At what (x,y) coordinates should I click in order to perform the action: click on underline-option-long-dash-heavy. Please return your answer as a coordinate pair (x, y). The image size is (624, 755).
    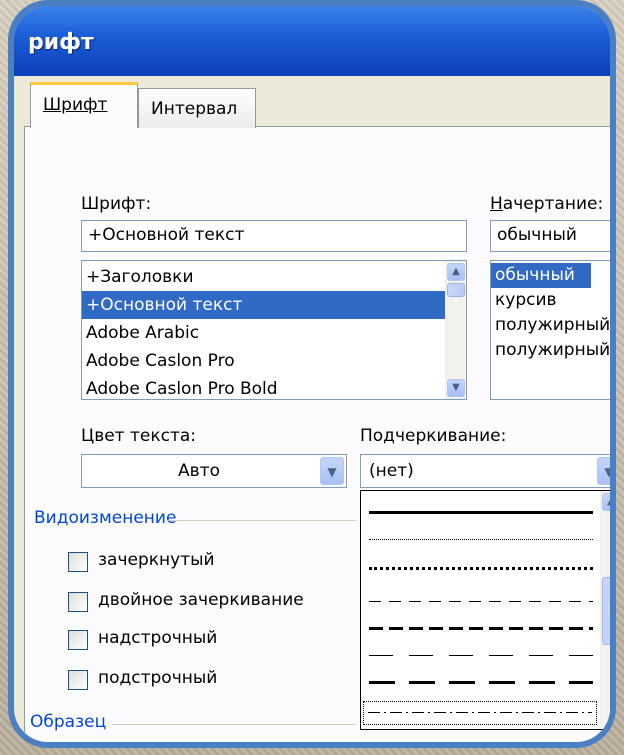
    Looking at the image, I should click on (481, 682).